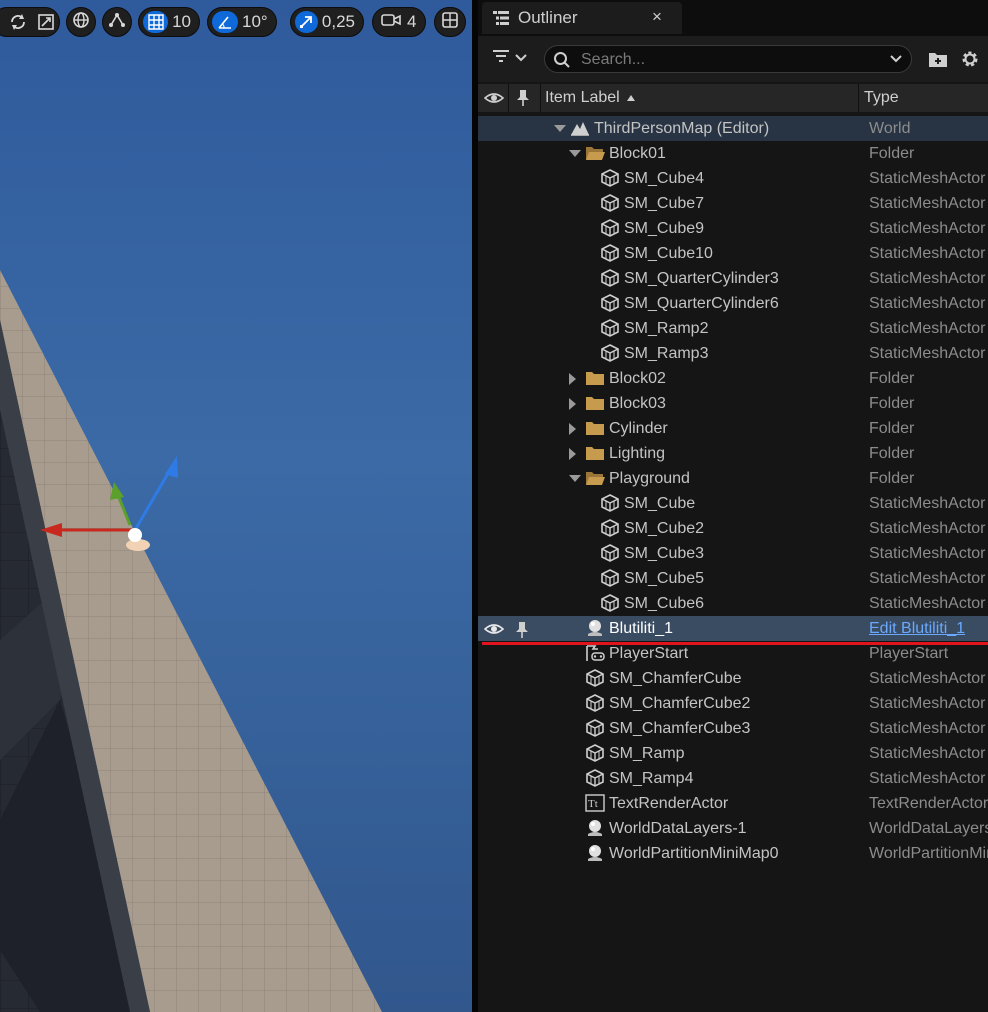  I want to click on edit-blueprint-link: Edit Blutiliti_1, so click(917, 628).